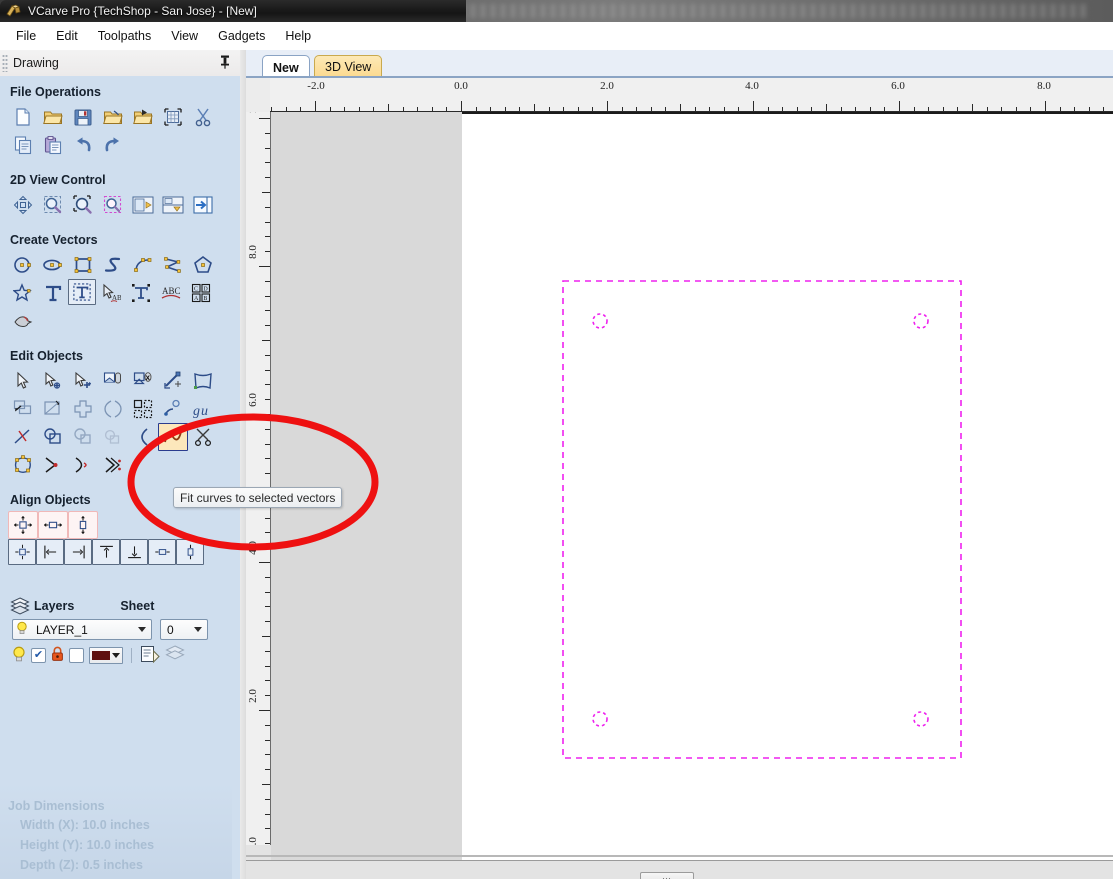  Describe the element at coordinates (113, 409) in the screenshot. I see `rotate-copy-icon` at that location.